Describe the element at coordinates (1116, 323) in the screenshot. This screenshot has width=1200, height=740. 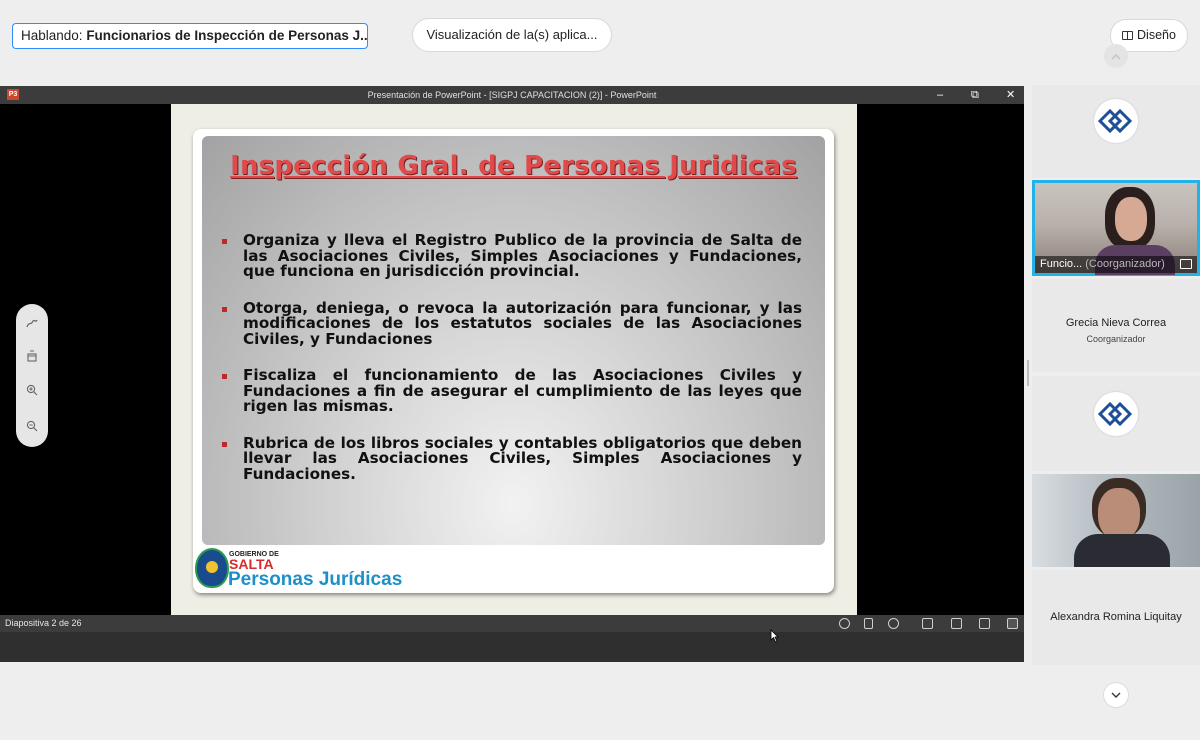
I see `participant-name: Grecia Nieva Correa` at that location.